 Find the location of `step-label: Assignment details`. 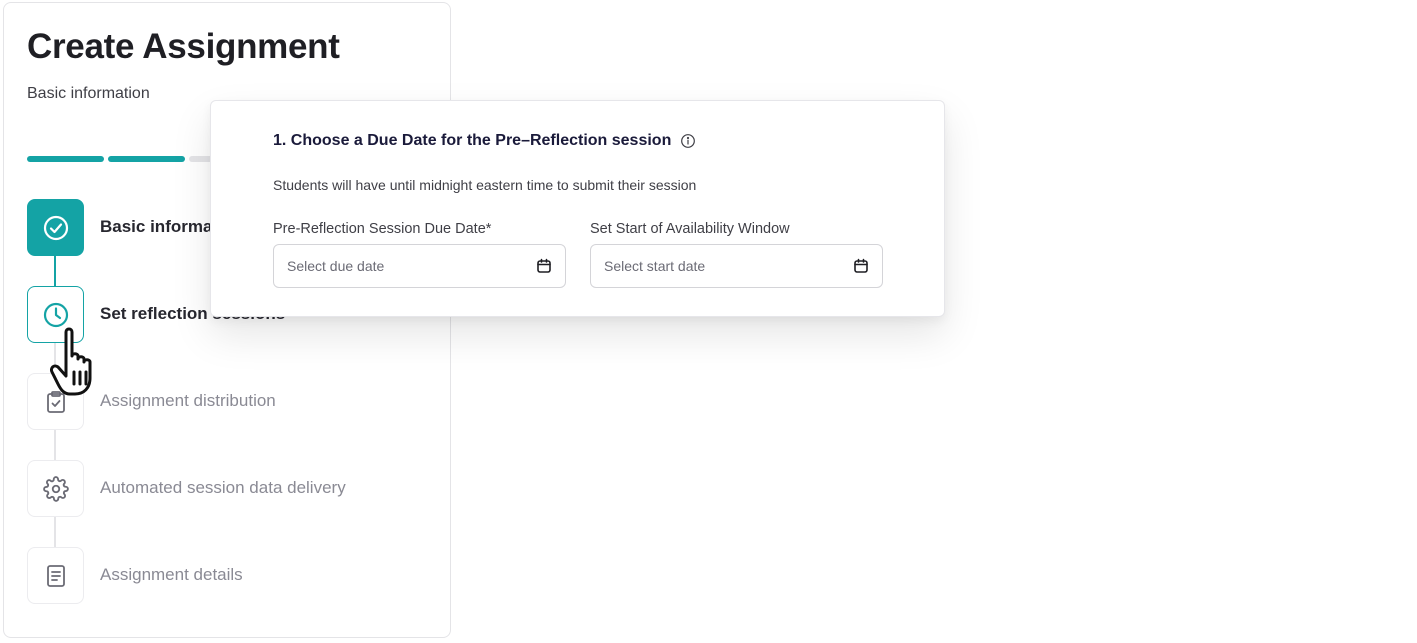

step-label: Assignment details is located at coordinates (171, 574).